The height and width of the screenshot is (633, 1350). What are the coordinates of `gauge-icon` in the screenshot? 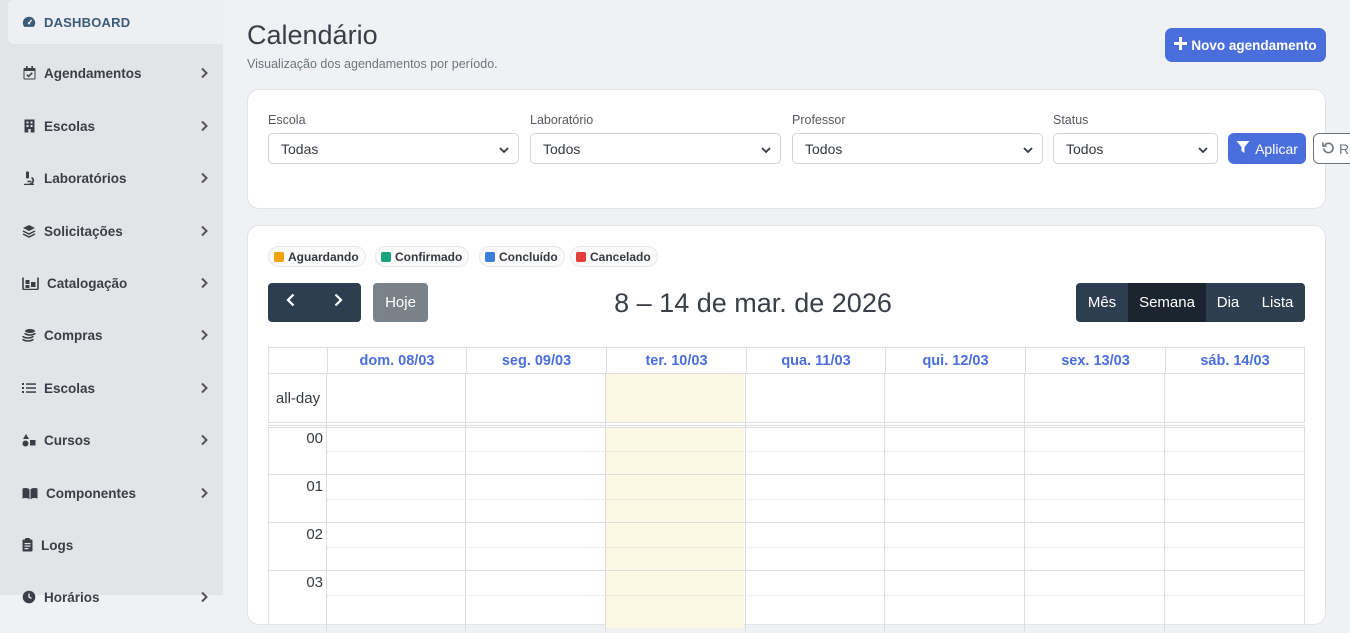 It's located at (29, 22).